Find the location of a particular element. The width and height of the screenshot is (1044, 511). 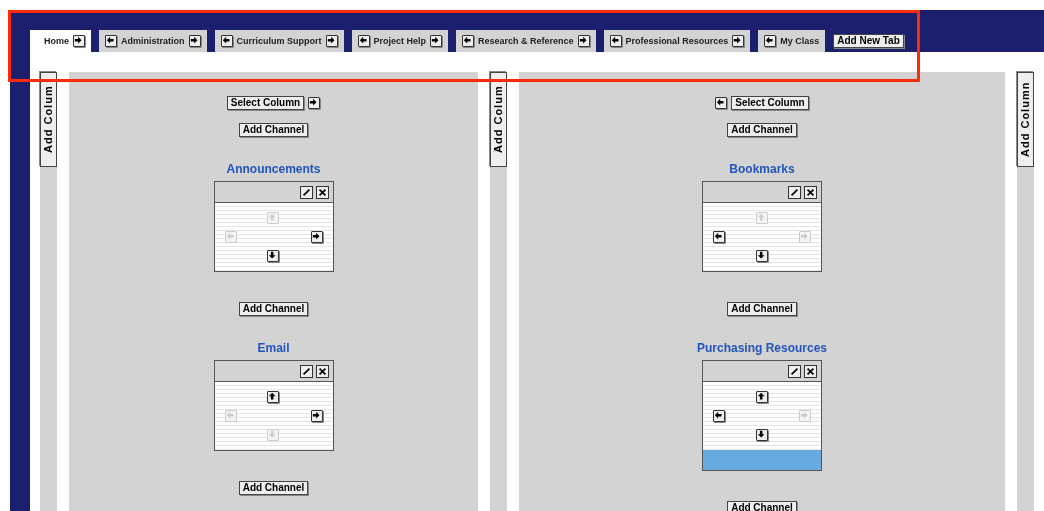

add-tab-button: Add New Tab is located at coordinates (868, 41).